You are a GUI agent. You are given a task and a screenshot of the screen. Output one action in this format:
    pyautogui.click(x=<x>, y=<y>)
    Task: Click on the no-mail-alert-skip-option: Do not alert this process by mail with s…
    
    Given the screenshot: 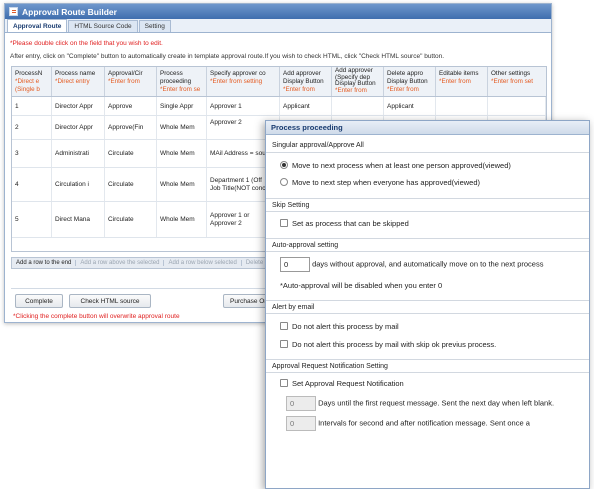 What is the action you would take?
    pyautogui.click(x=427, y=344)
    